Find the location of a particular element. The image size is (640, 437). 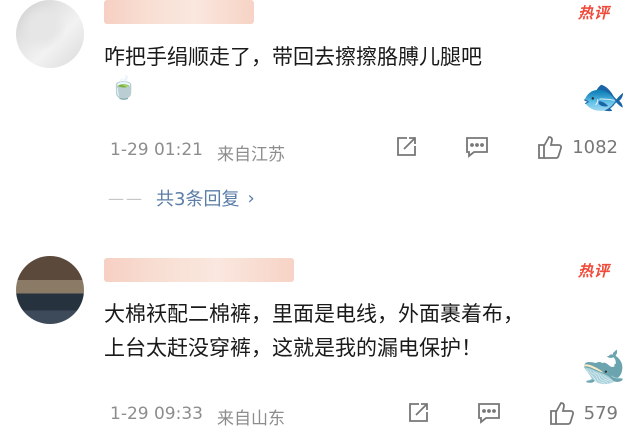

comment-time: 1-29 01:21 is located at coordinates (156, 150).